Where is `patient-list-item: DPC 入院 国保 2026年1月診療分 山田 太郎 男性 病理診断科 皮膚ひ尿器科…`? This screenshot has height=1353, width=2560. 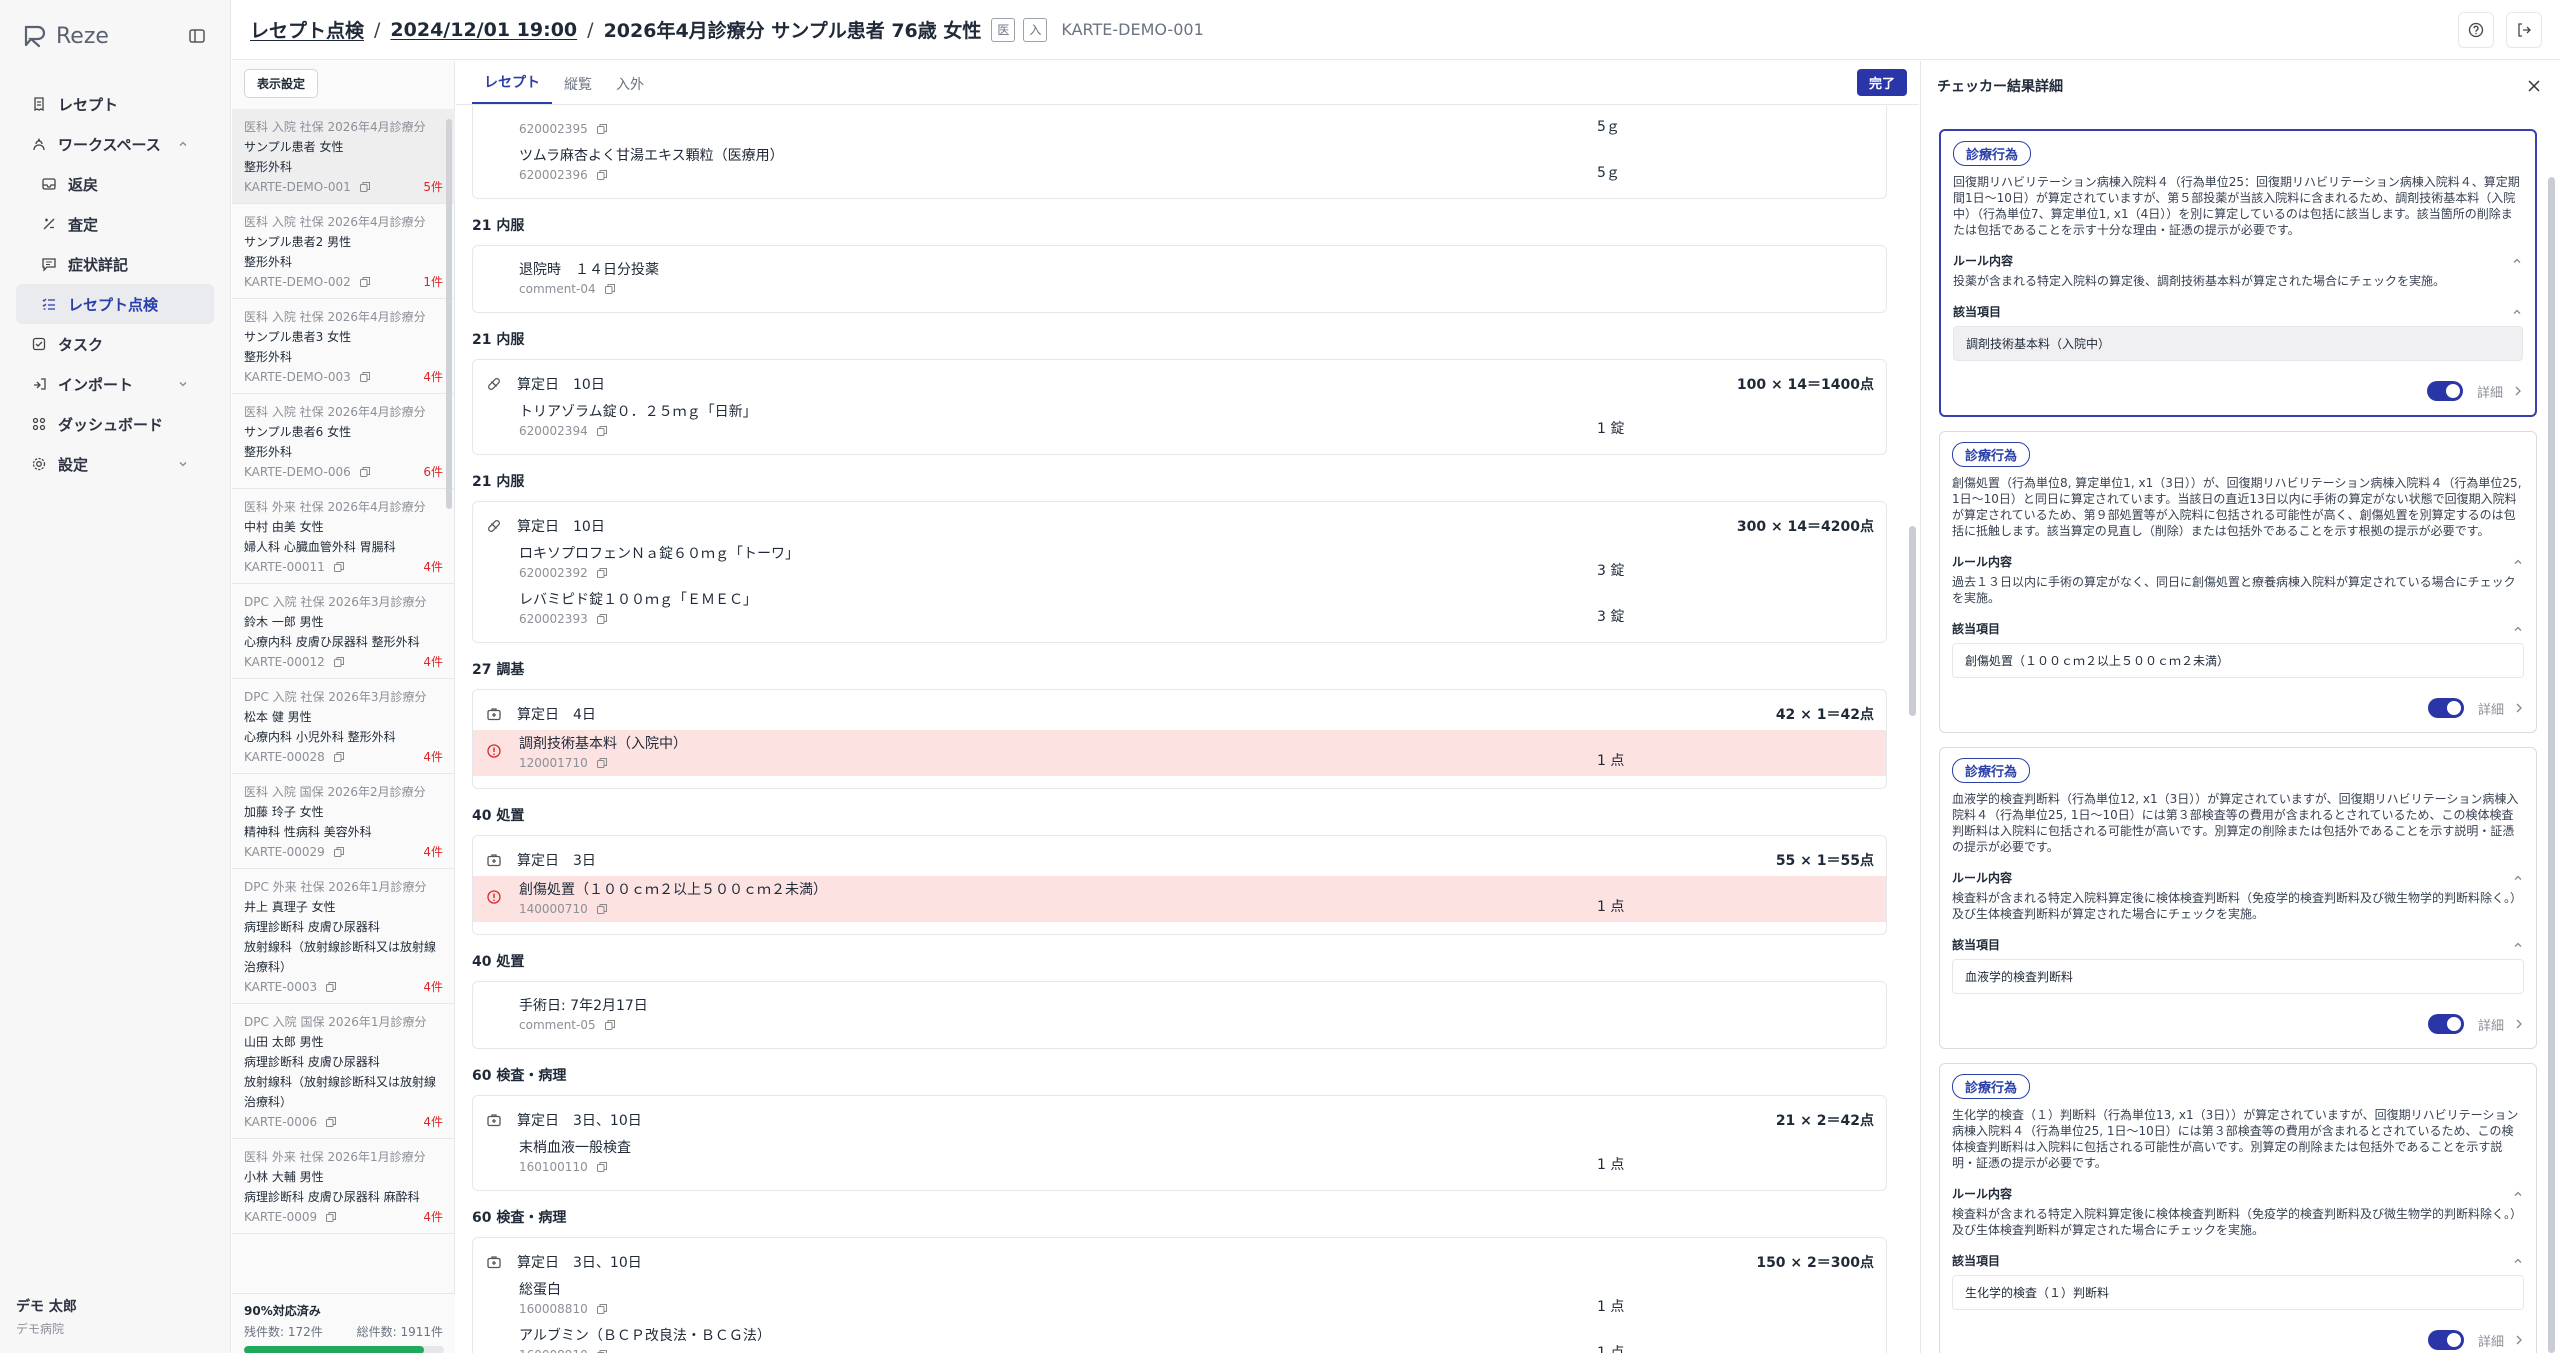
patient-list-item: DPC 入院 国保 2026年1月診療分 山田 太郎 男性 病理診断科 皮膚ひ尿器科… is located at coordinates (343, 1071).